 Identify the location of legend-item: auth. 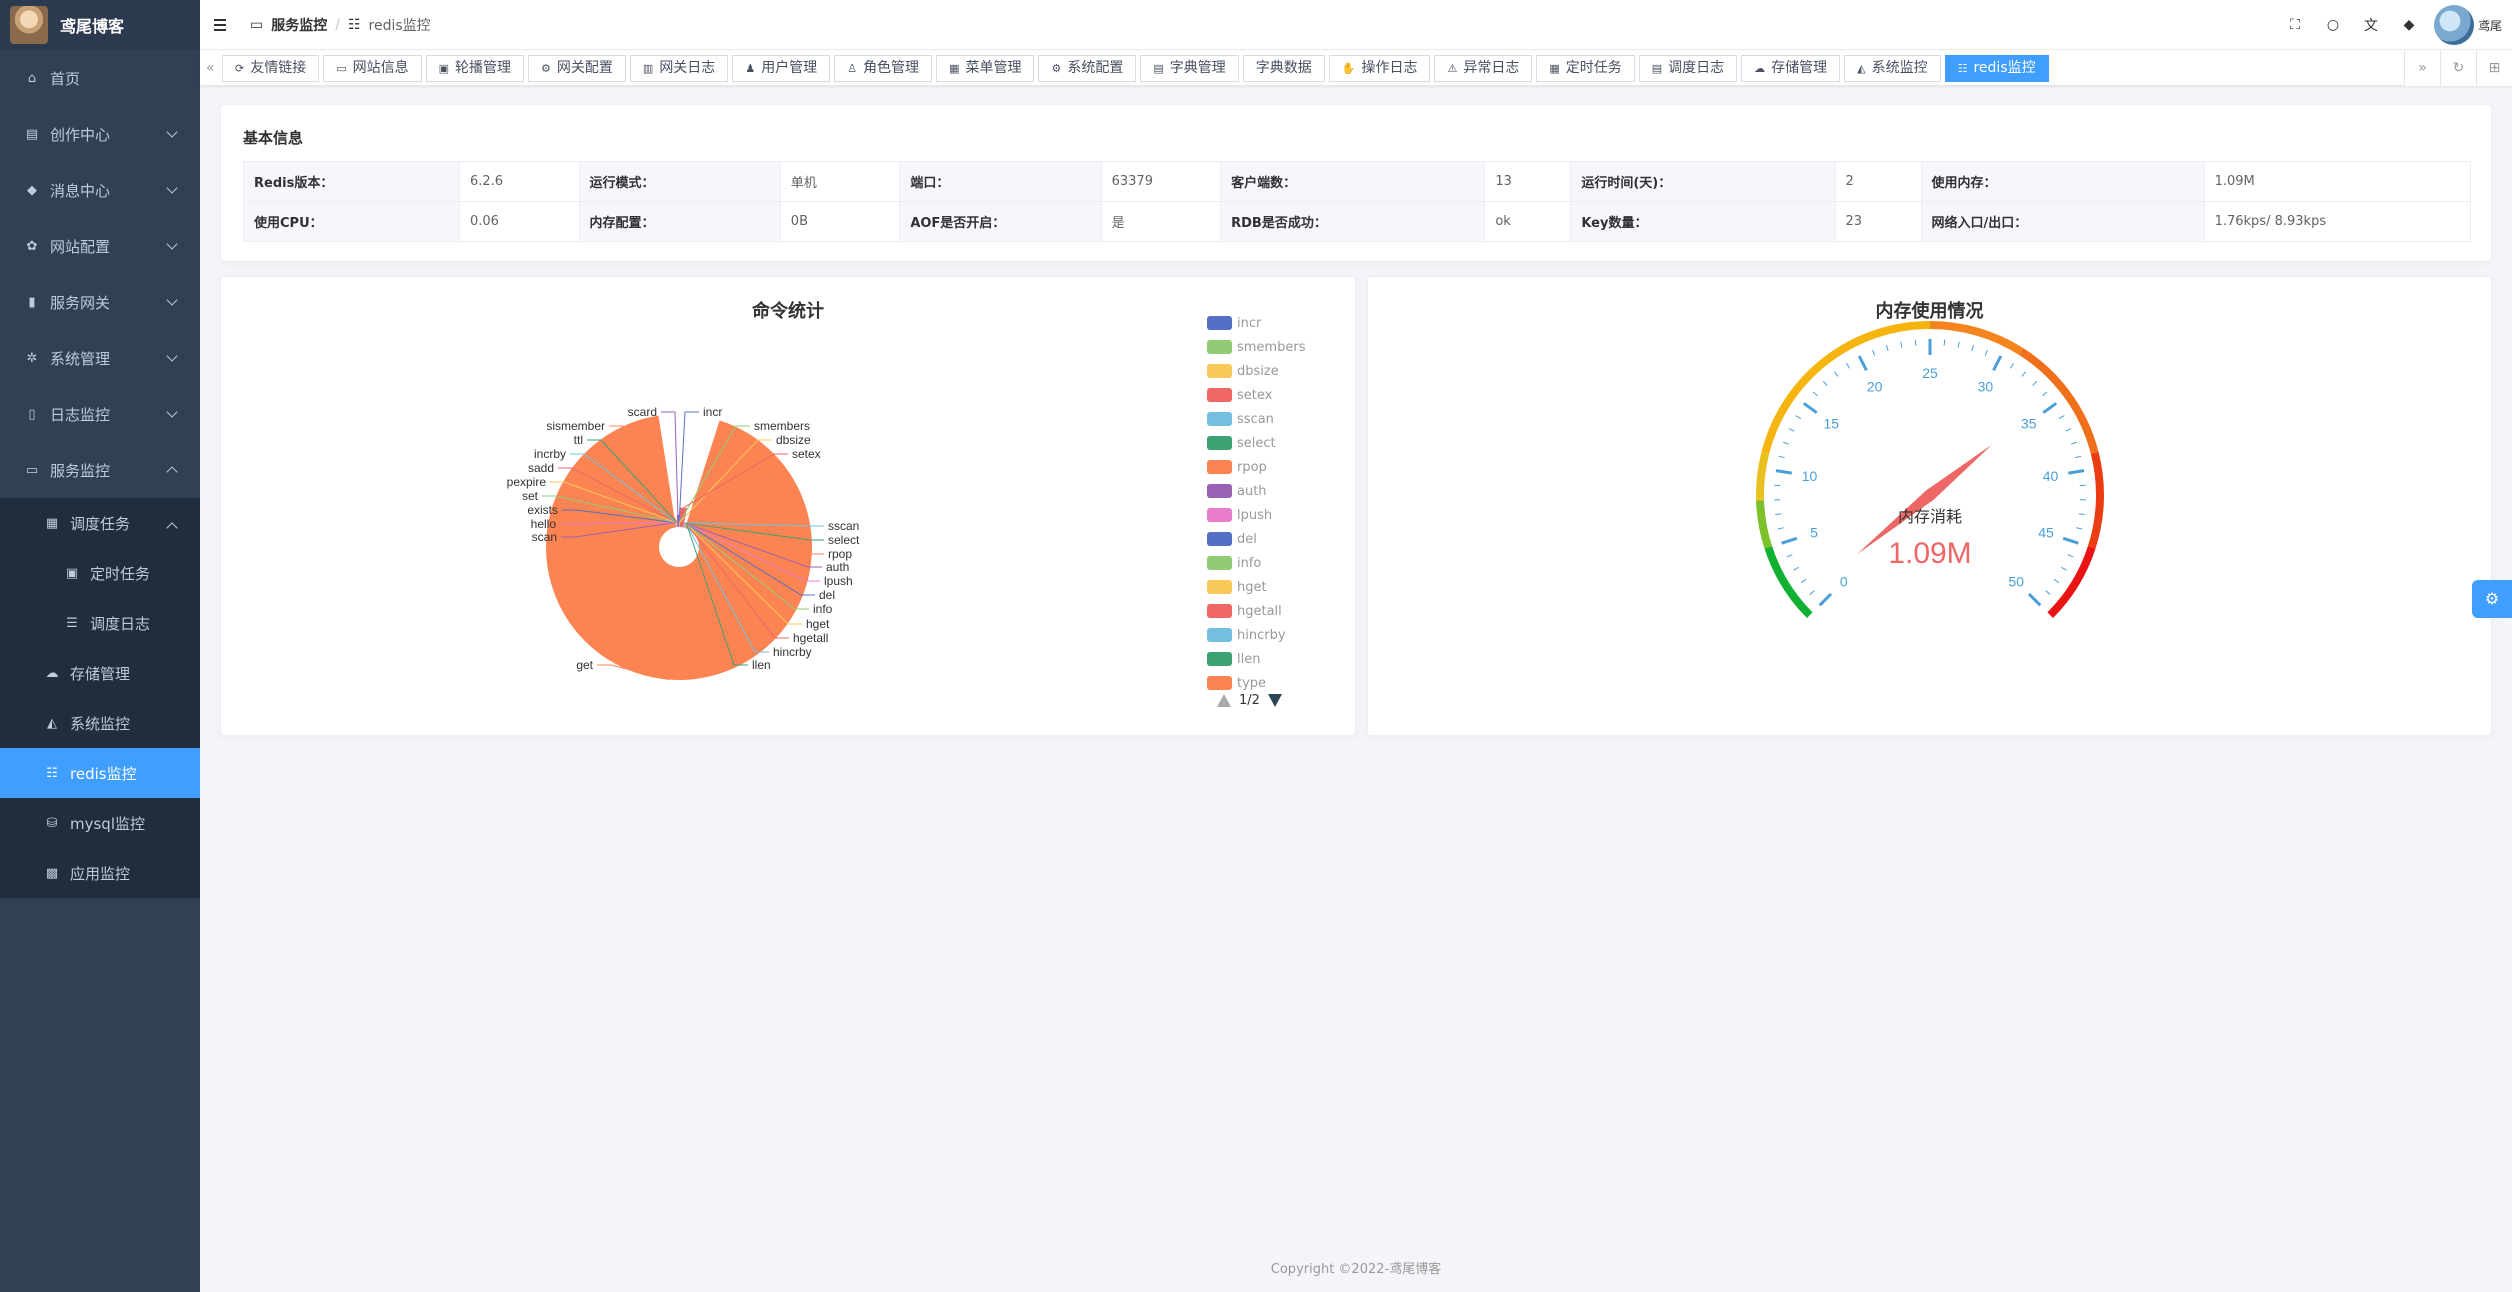
(1256, 491).